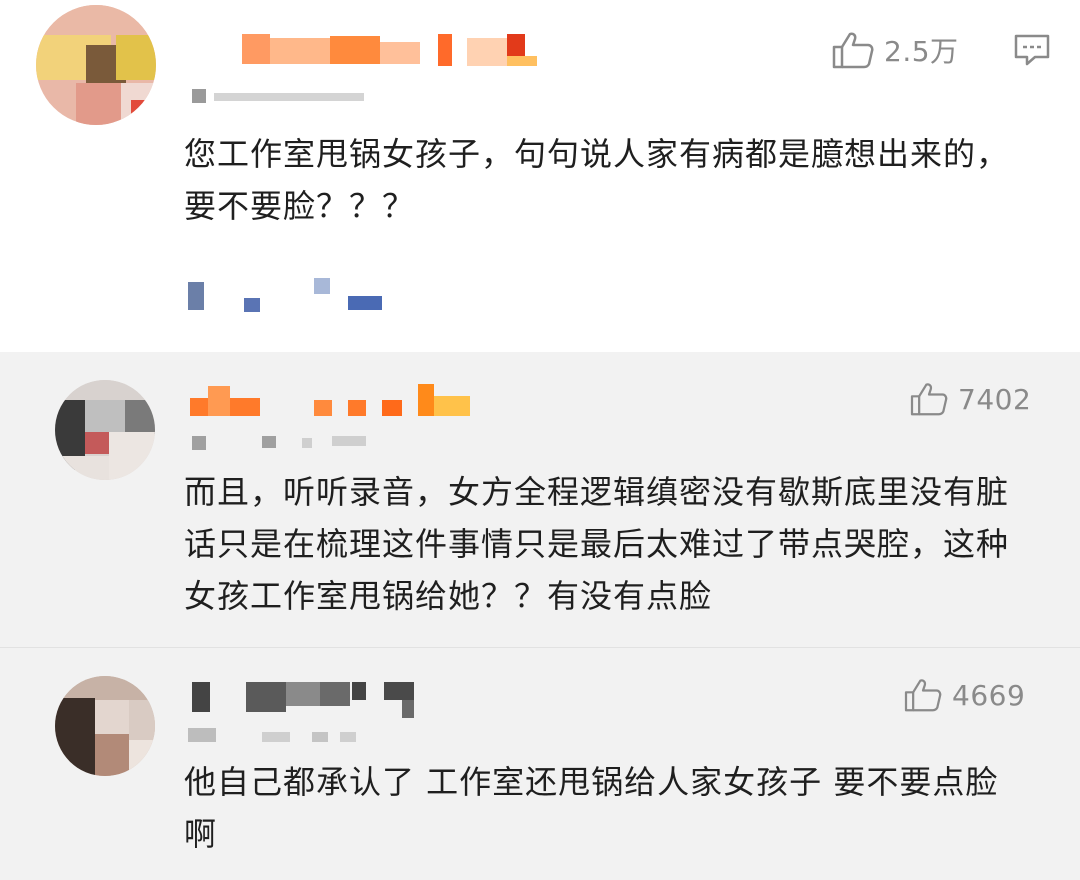 The height and width of the screenshot is (880, 1080). I want to click on reply-button, so click(1032, 52).